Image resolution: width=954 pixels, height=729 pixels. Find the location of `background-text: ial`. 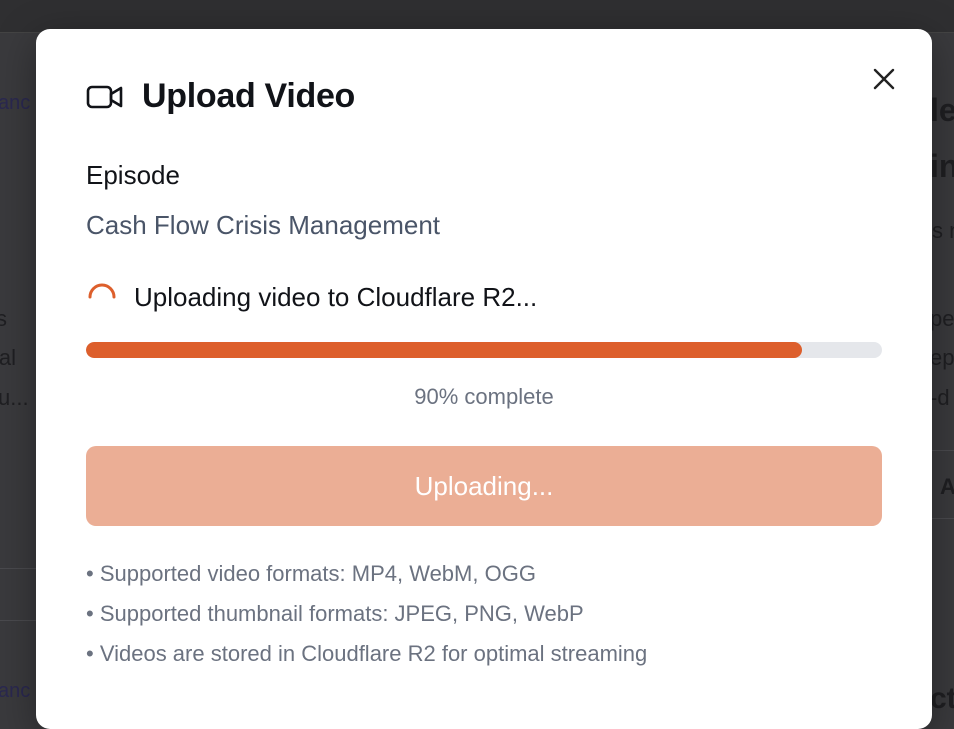

background-text: ial is located at coordinates (8, 357).